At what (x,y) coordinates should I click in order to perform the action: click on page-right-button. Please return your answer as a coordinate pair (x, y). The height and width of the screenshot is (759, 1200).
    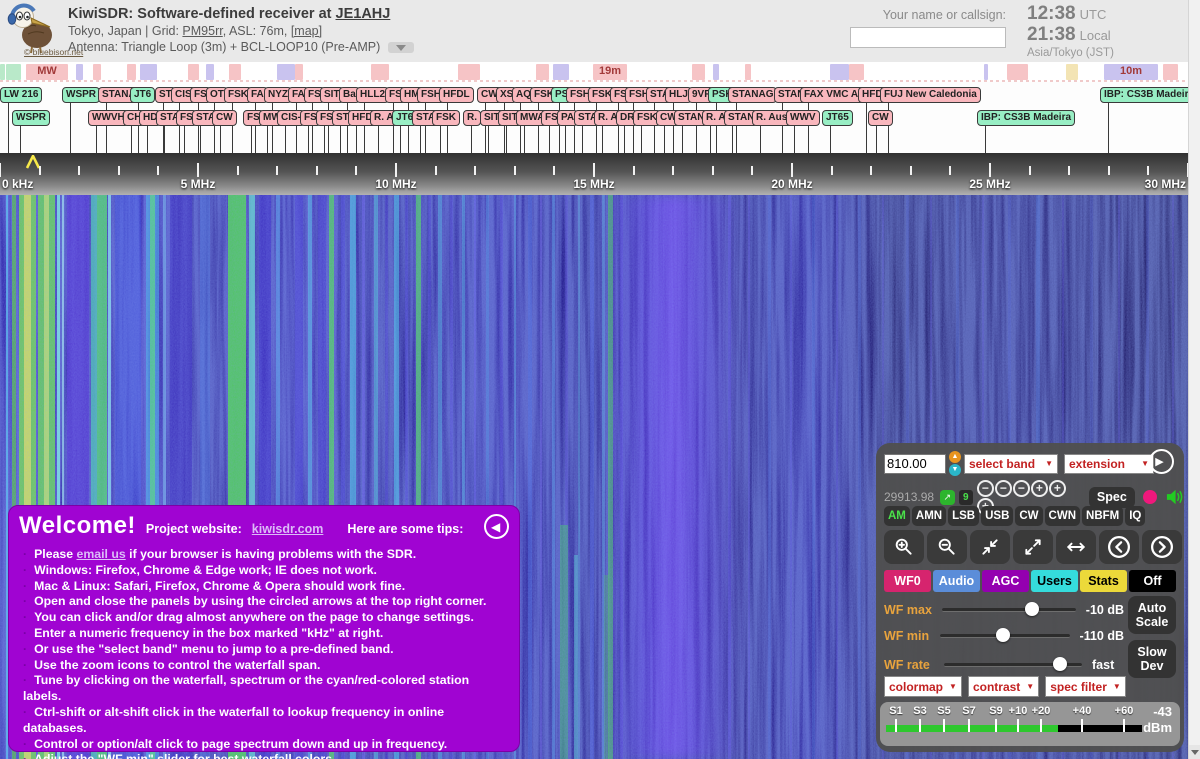
    Looking at the image, I should click on (1162, 547).